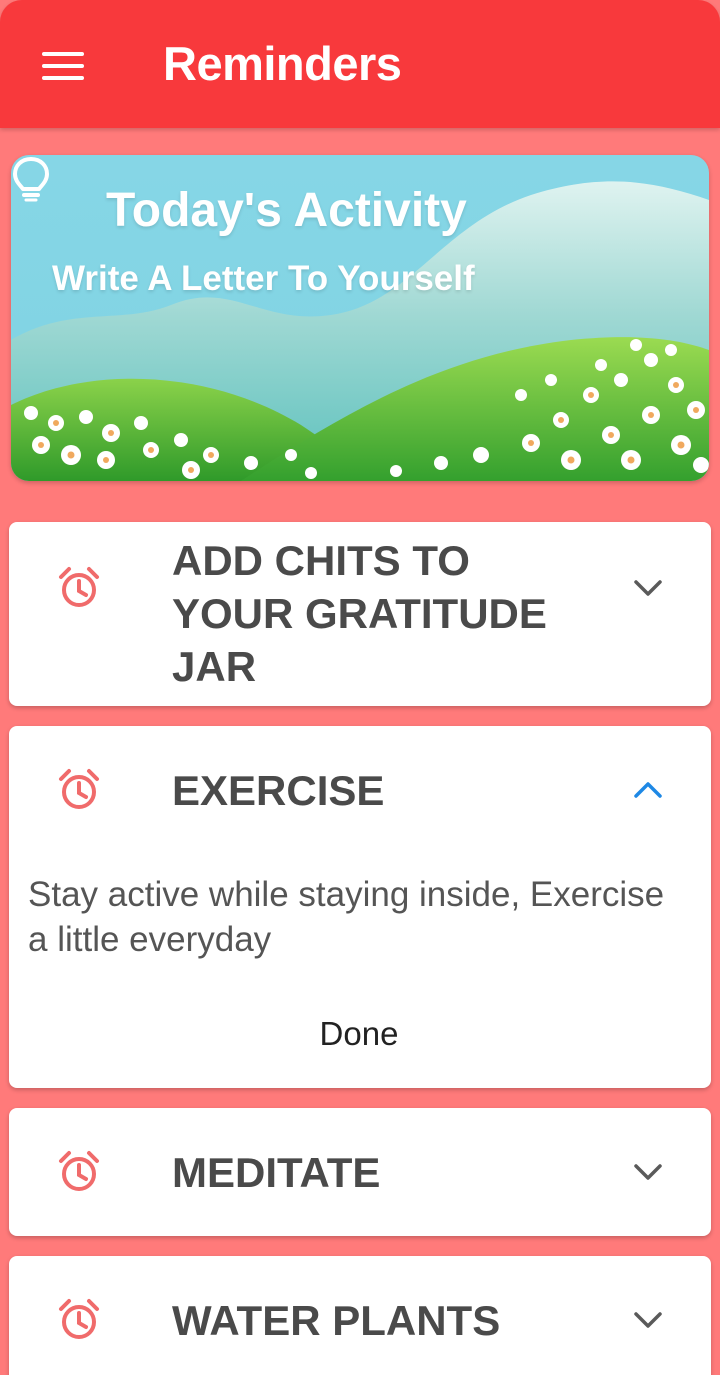  Describe the element at coordinates (263, 278) in the screenshot. I see `banner-subtitle: Write A Letter To Yourself` at that location.